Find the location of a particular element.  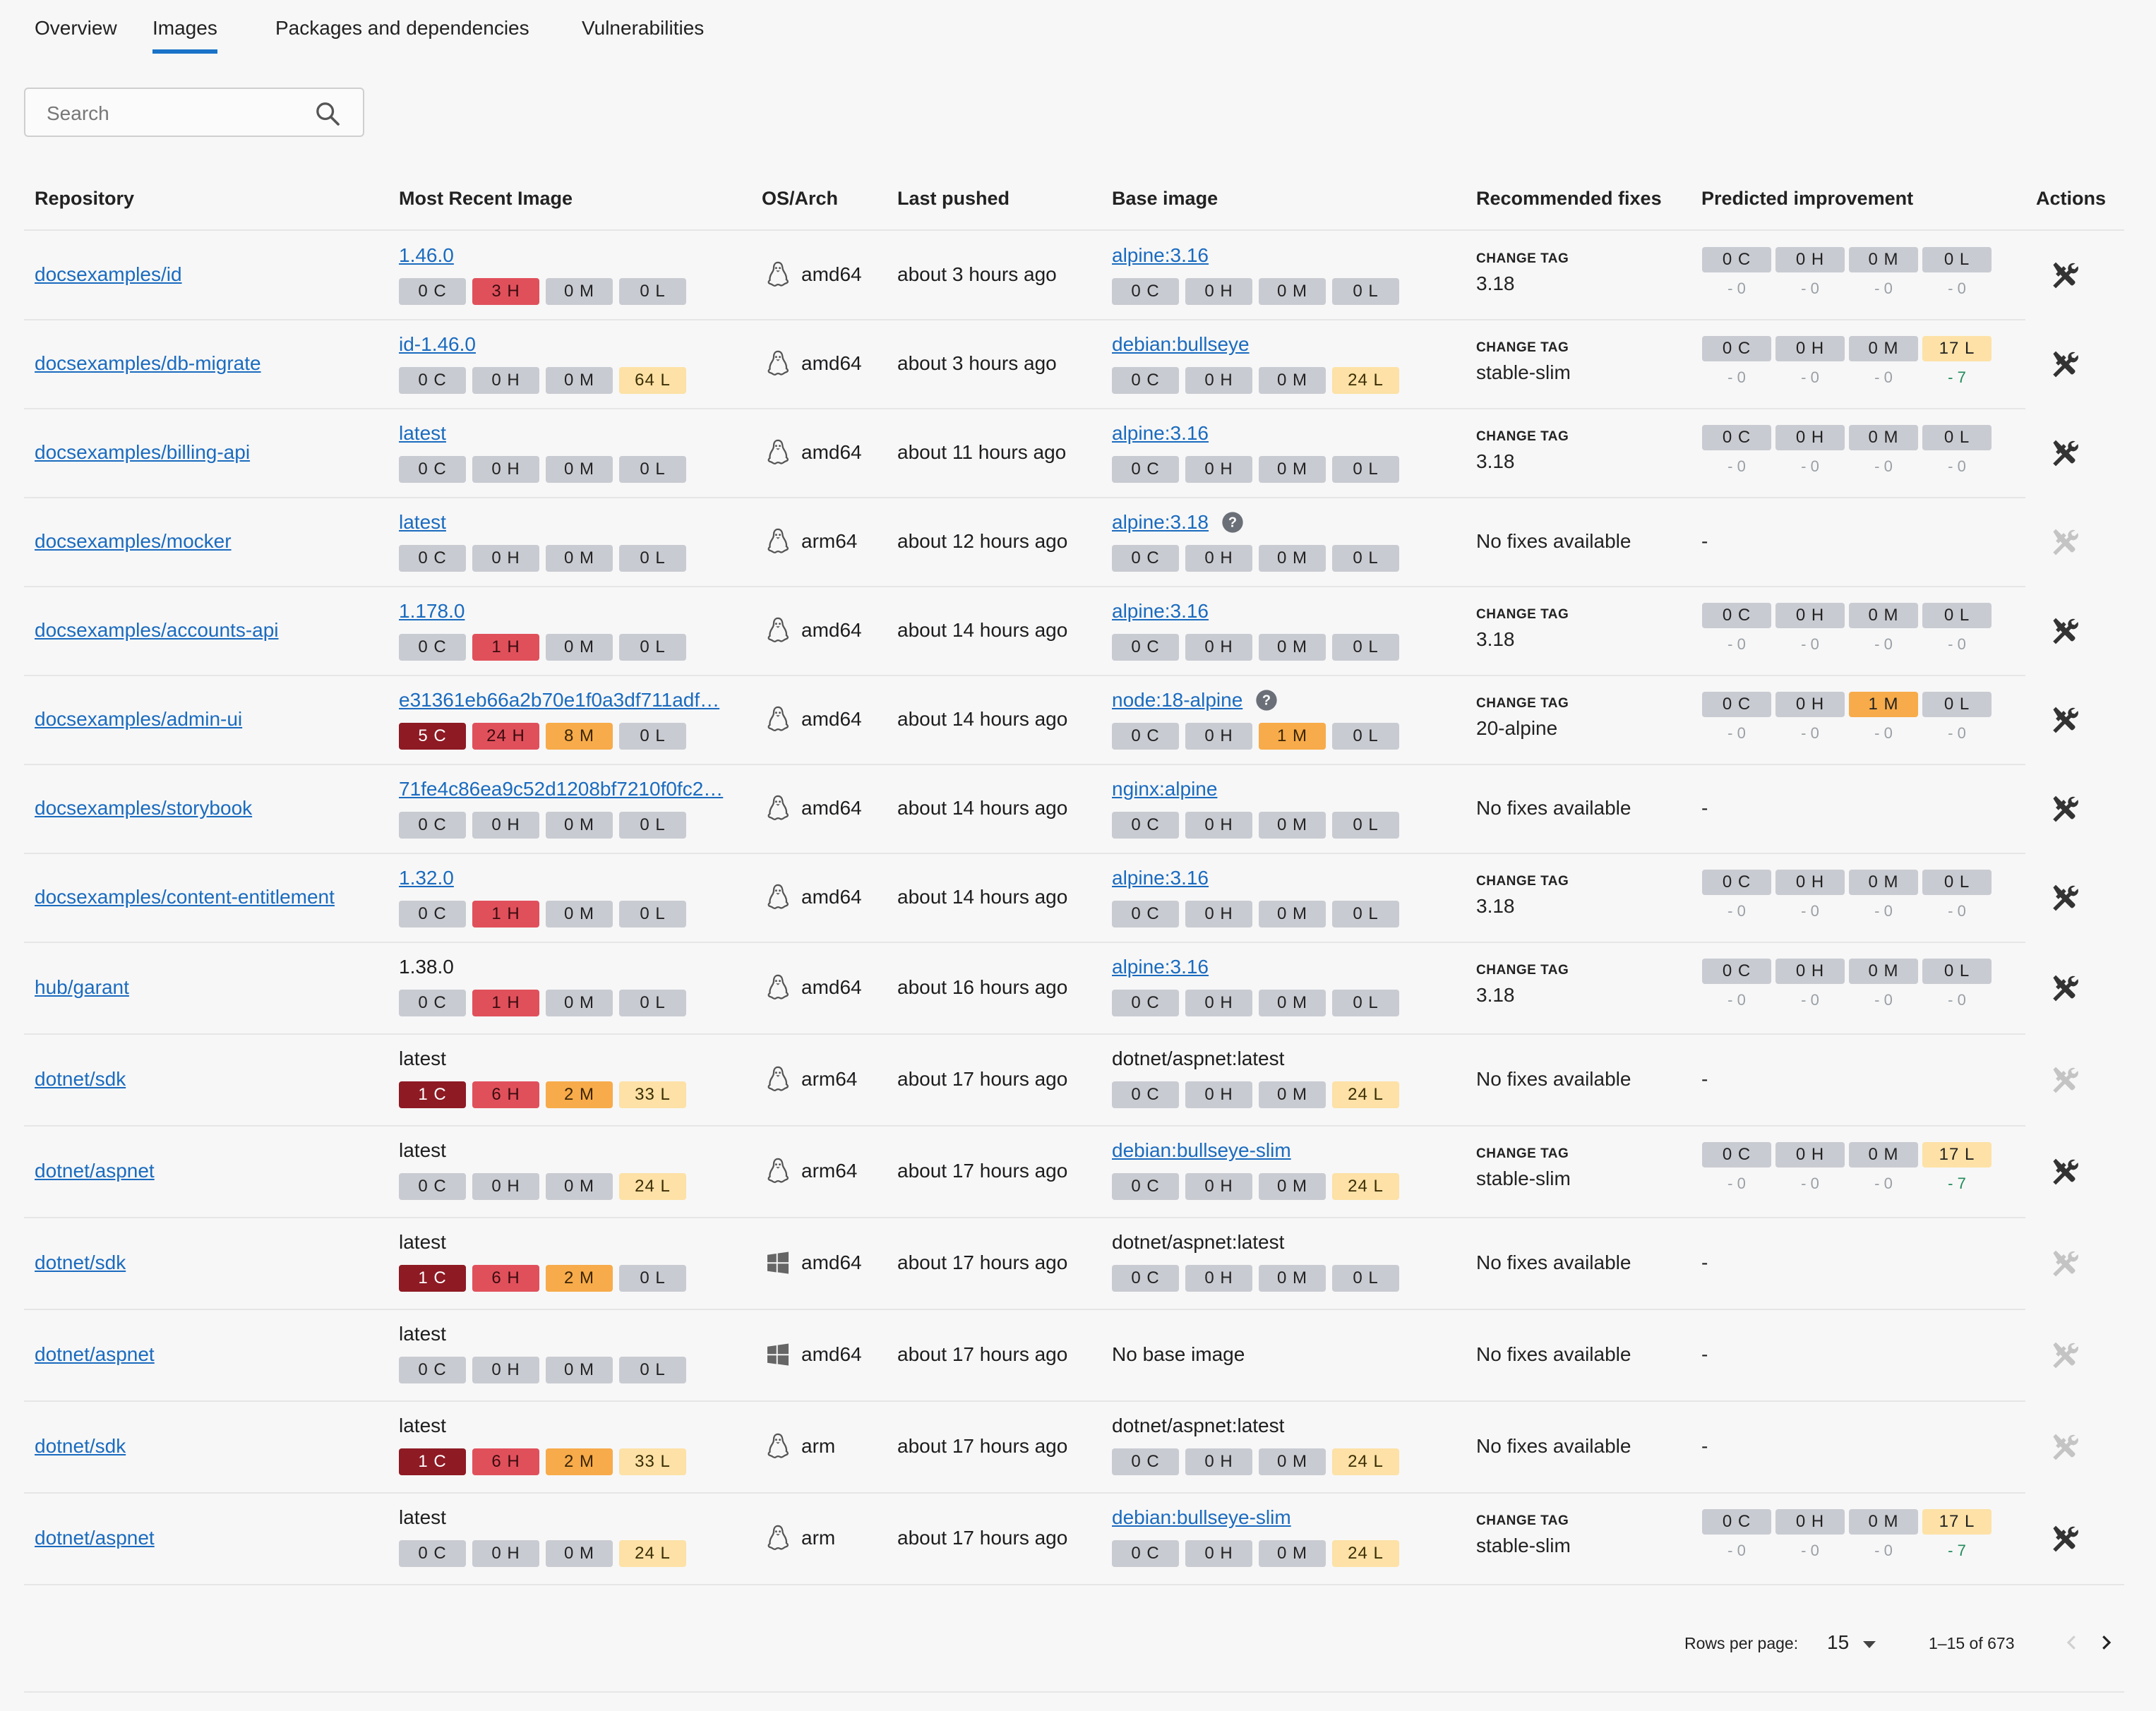

column-header-recommended-fixes: Recommended fixes is located at coordinates (1569, 199).